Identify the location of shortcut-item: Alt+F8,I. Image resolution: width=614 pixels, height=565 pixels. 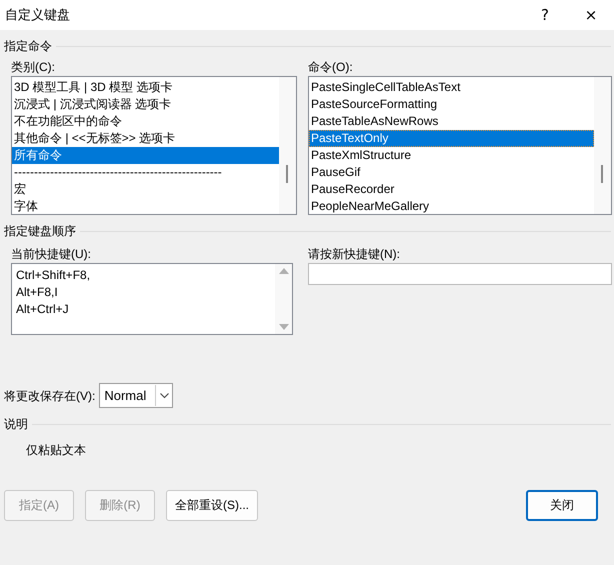
(144, 292).